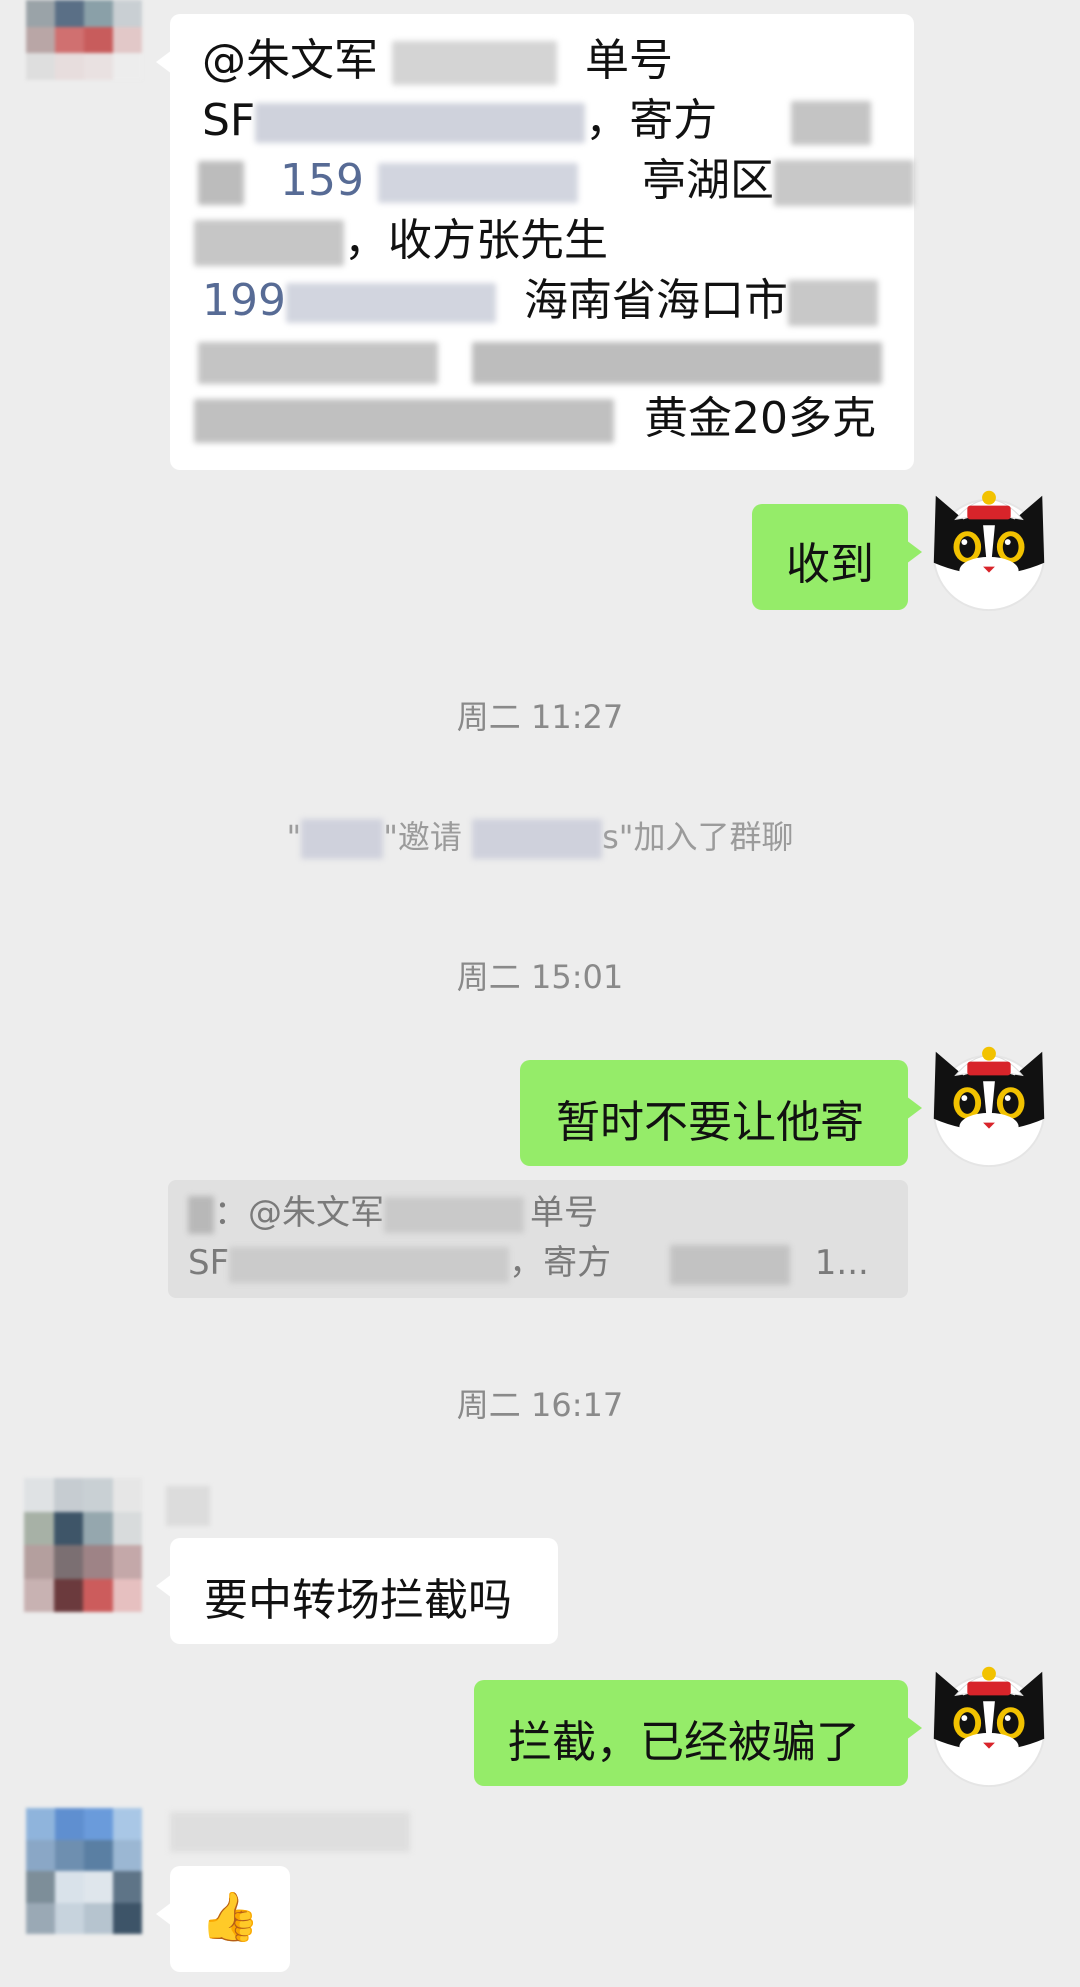 The width and height of the screenshot is (1080, 1987). I want to click on timestamp: 周二 16:17, so click(540, 1405).